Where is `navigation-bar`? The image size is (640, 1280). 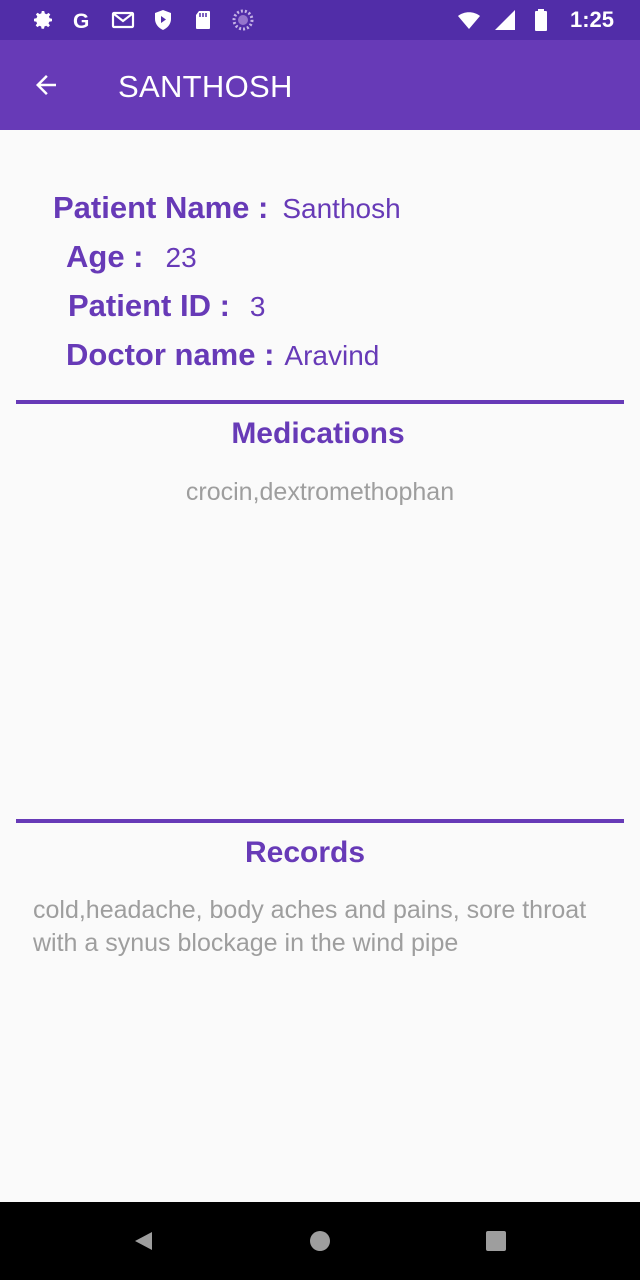
navigation-bar is located at coordinates (320, 1241).